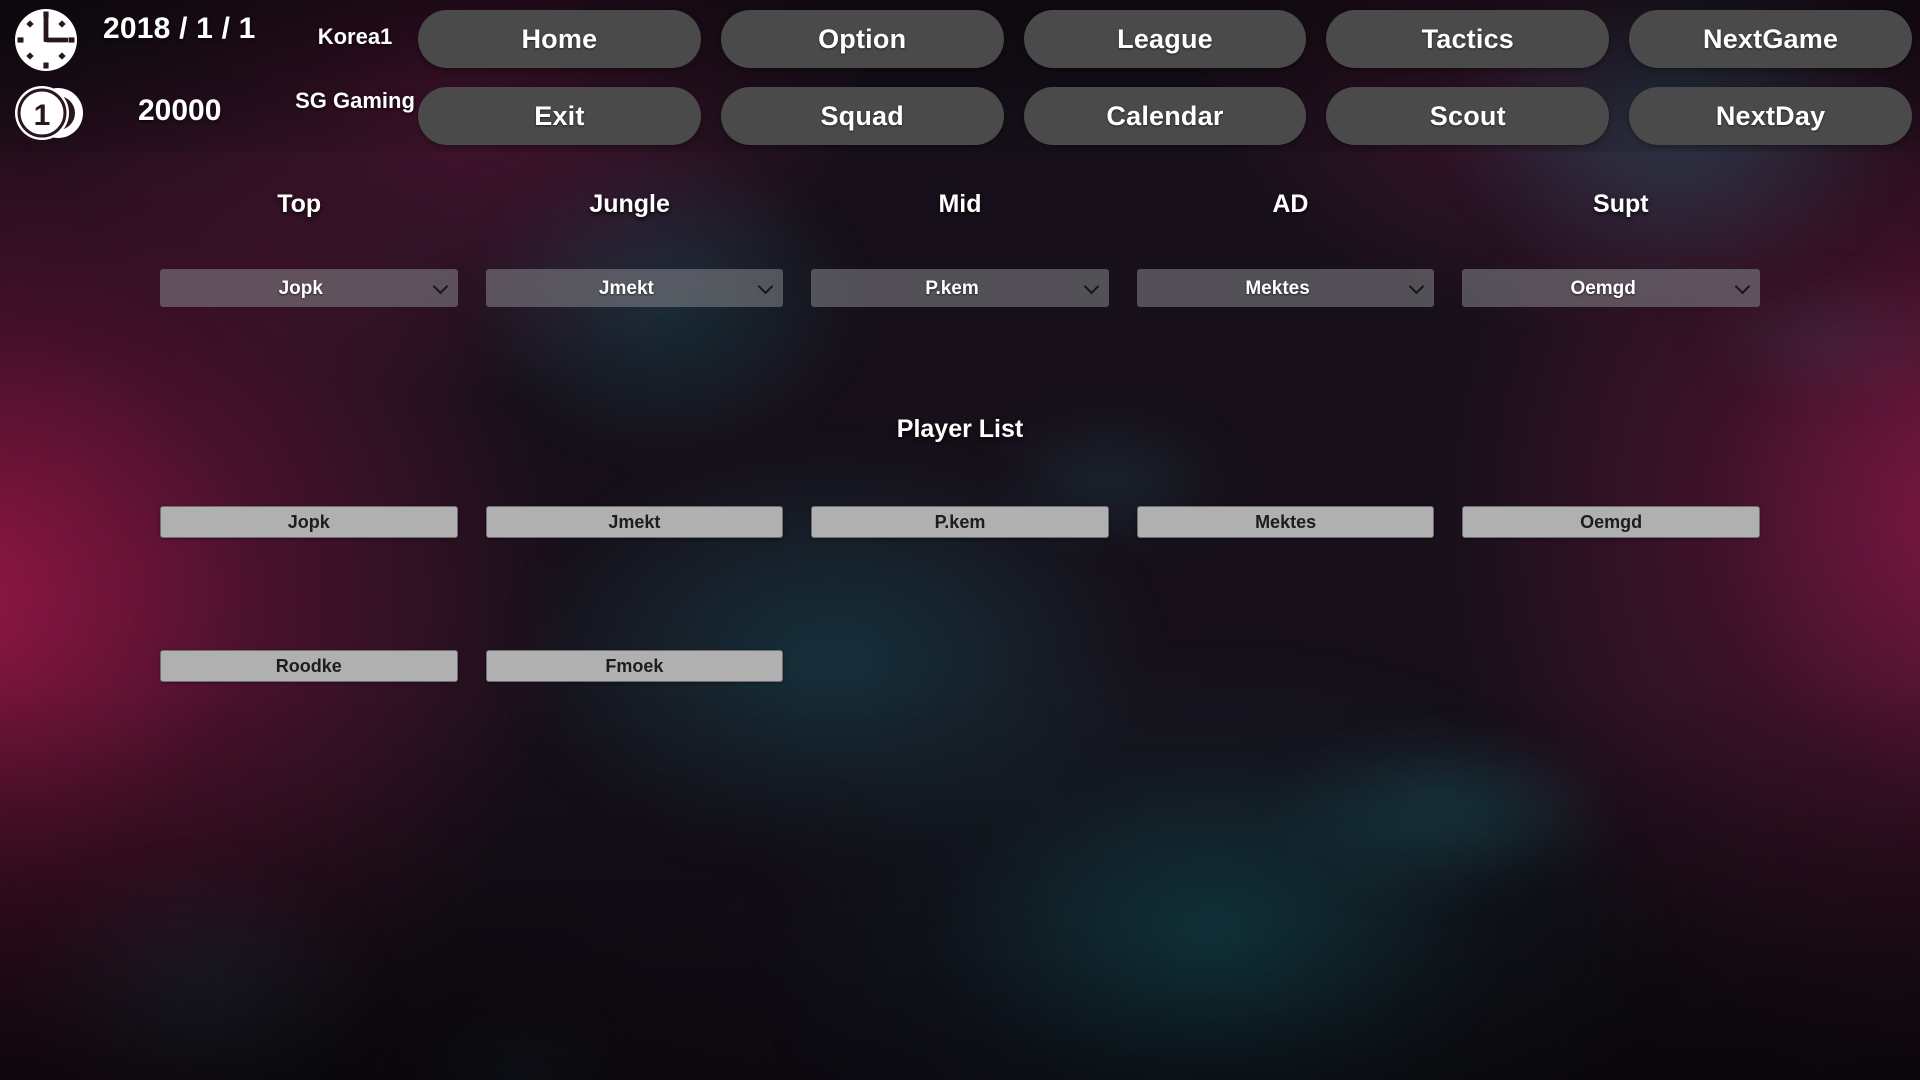  I want to click on slot-select-ad: JopkJmektP.kemMektesOemgdRoodkeFmoek, so click(1285, 288).